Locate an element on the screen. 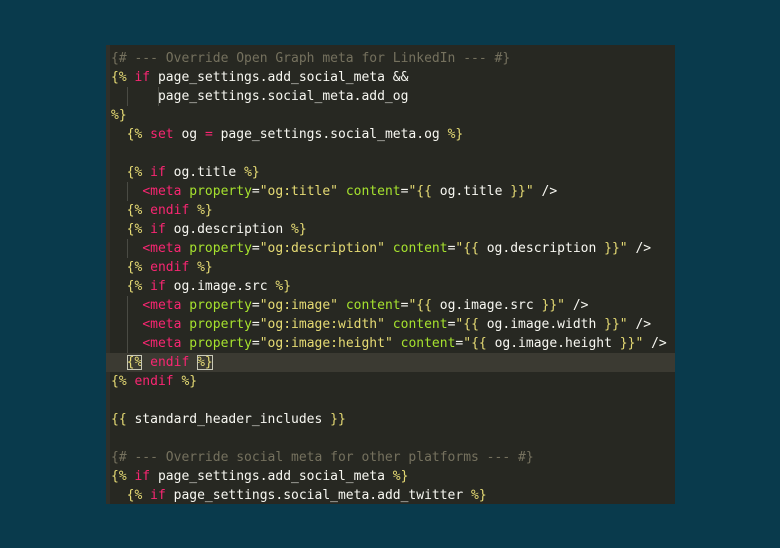 The width and height of the screenshot is (780, 548). code-token: page_settings.social_meta.og is located at coordinates (330, 134).